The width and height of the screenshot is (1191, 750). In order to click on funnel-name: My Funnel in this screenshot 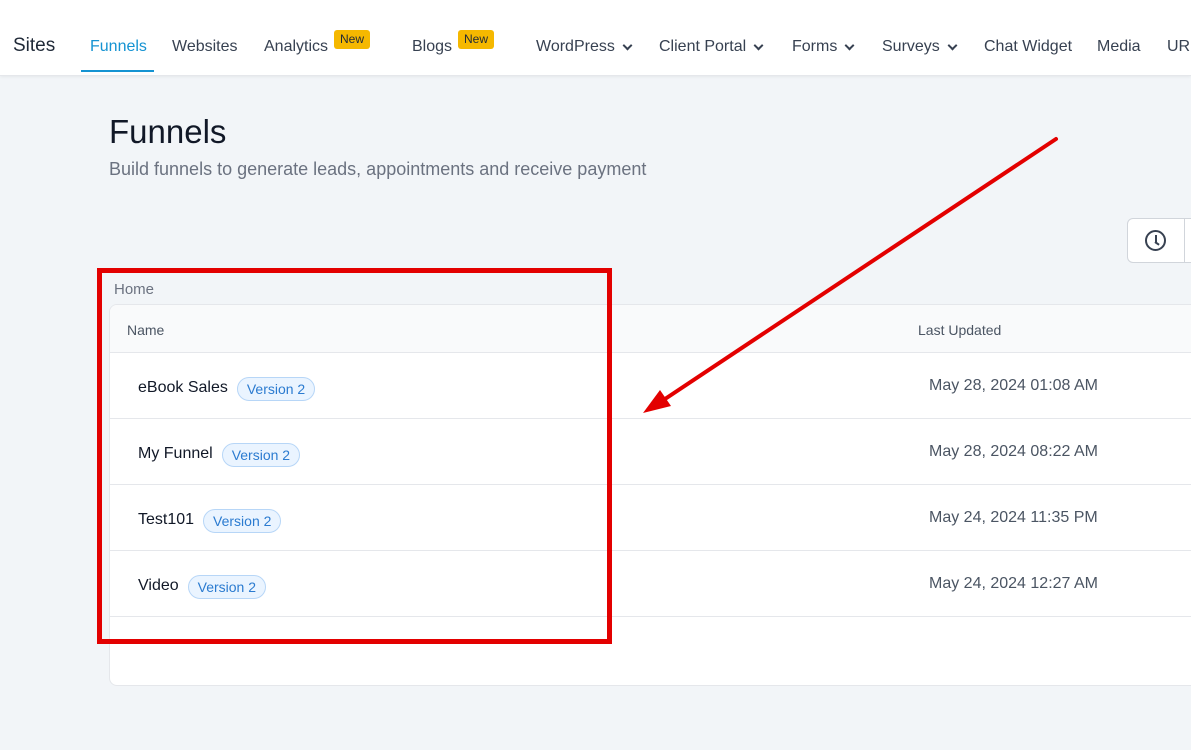, I will do `click(175, 453)`.